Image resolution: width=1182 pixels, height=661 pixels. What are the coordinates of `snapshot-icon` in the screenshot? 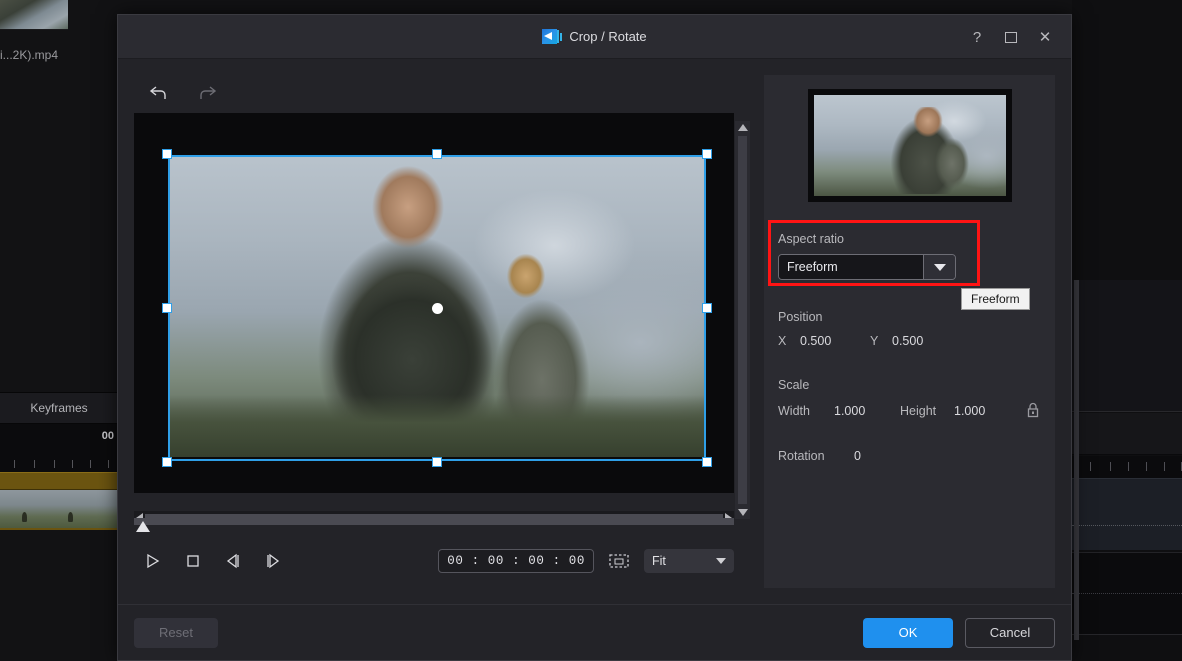 It's located at (619, 561).